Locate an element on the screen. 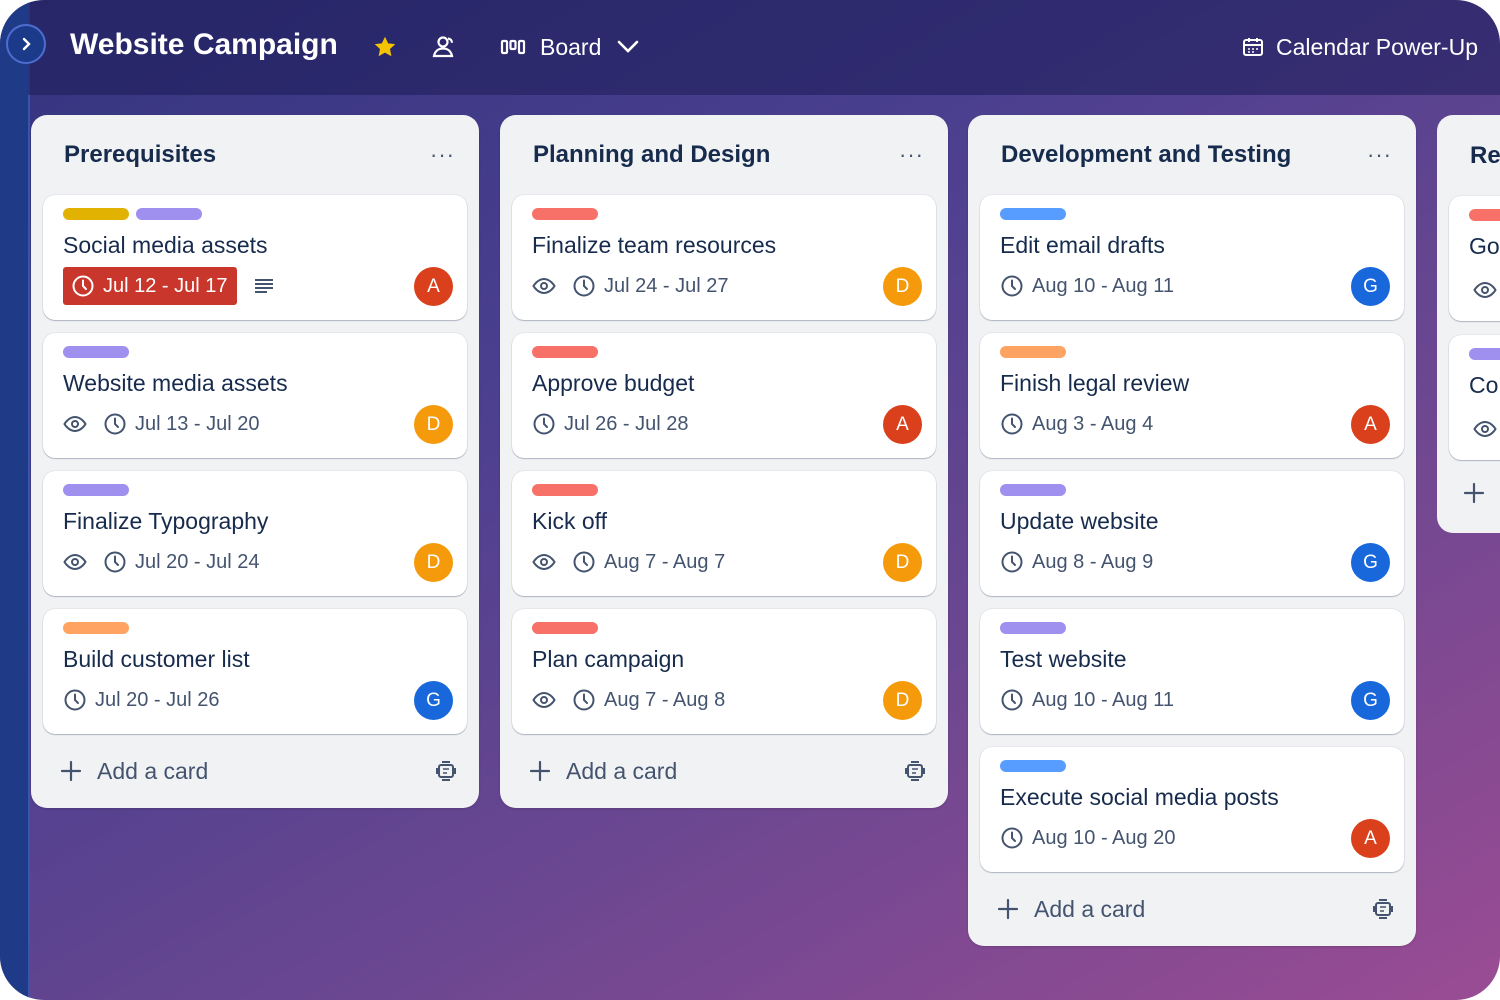  card-badges: Jul 13 - Jul 20 is located at coordinates (161, 424).